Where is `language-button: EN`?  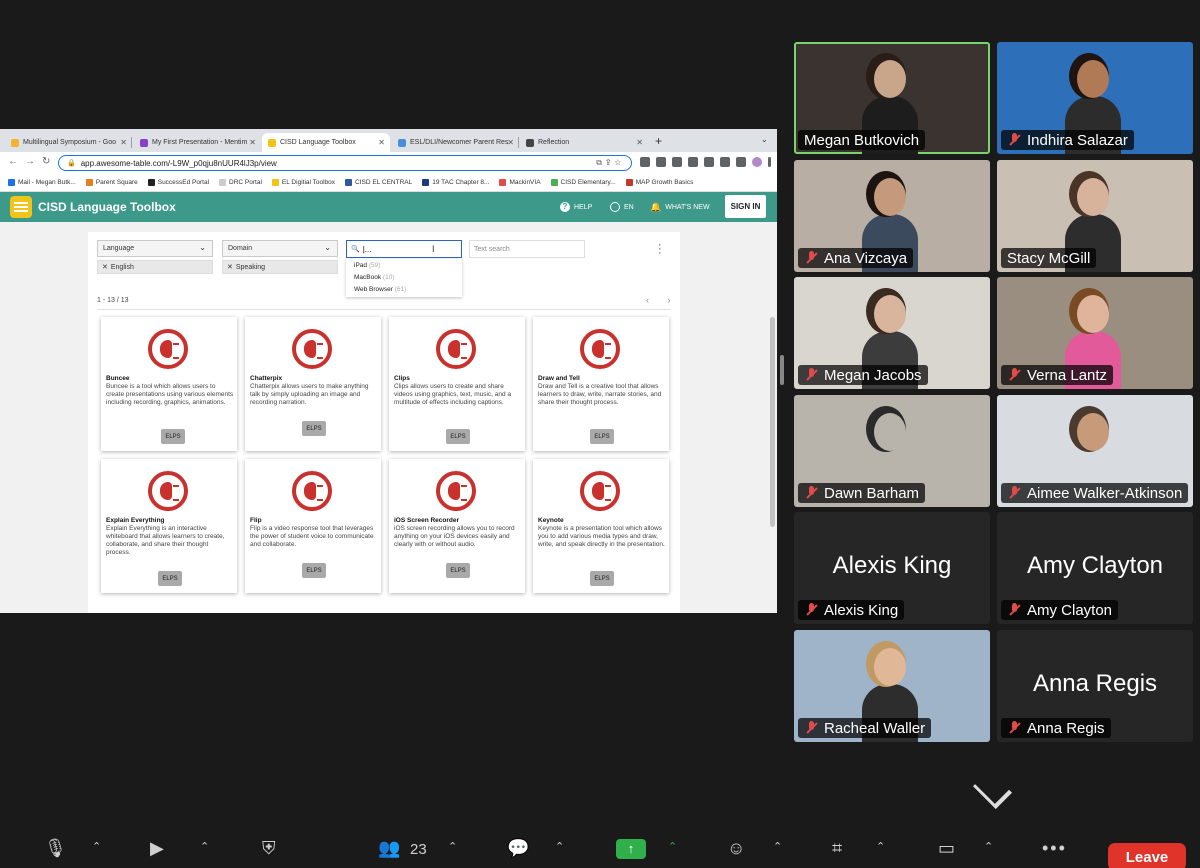 language-button: EN is located at coordinates (622, 207).